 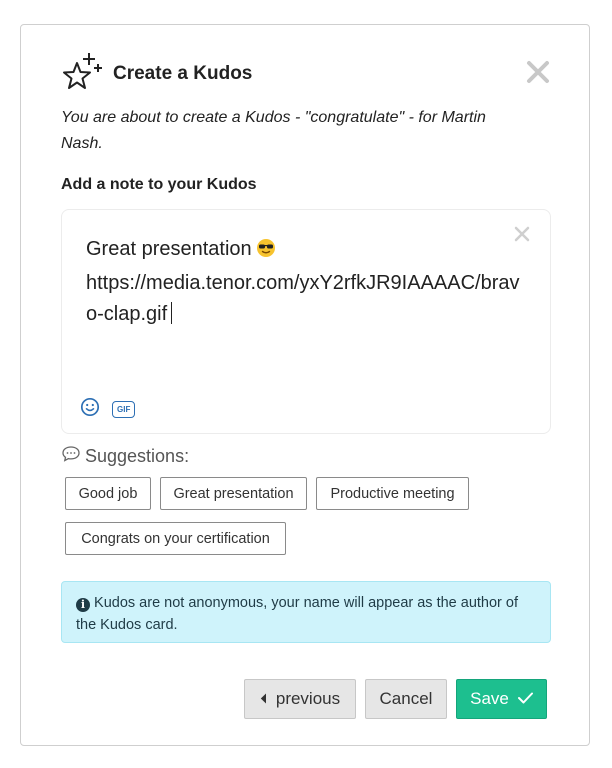 I want to click on clear-note-icon, so click(x=522, y=234).